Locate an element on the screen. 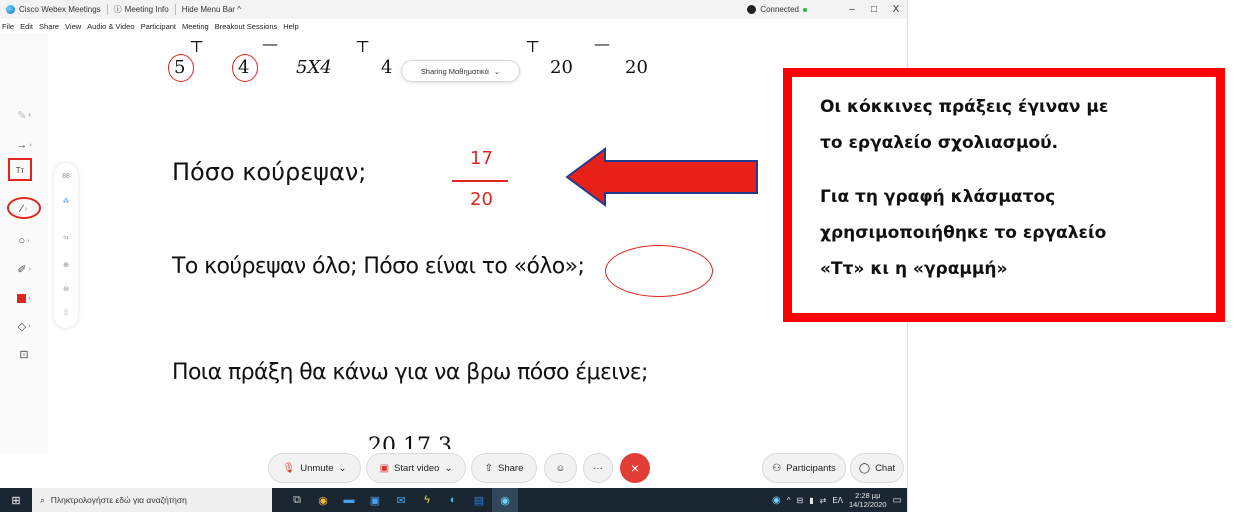 The image size is (1235, 512). more-icon: ··· is located at coordinates (598, 468).